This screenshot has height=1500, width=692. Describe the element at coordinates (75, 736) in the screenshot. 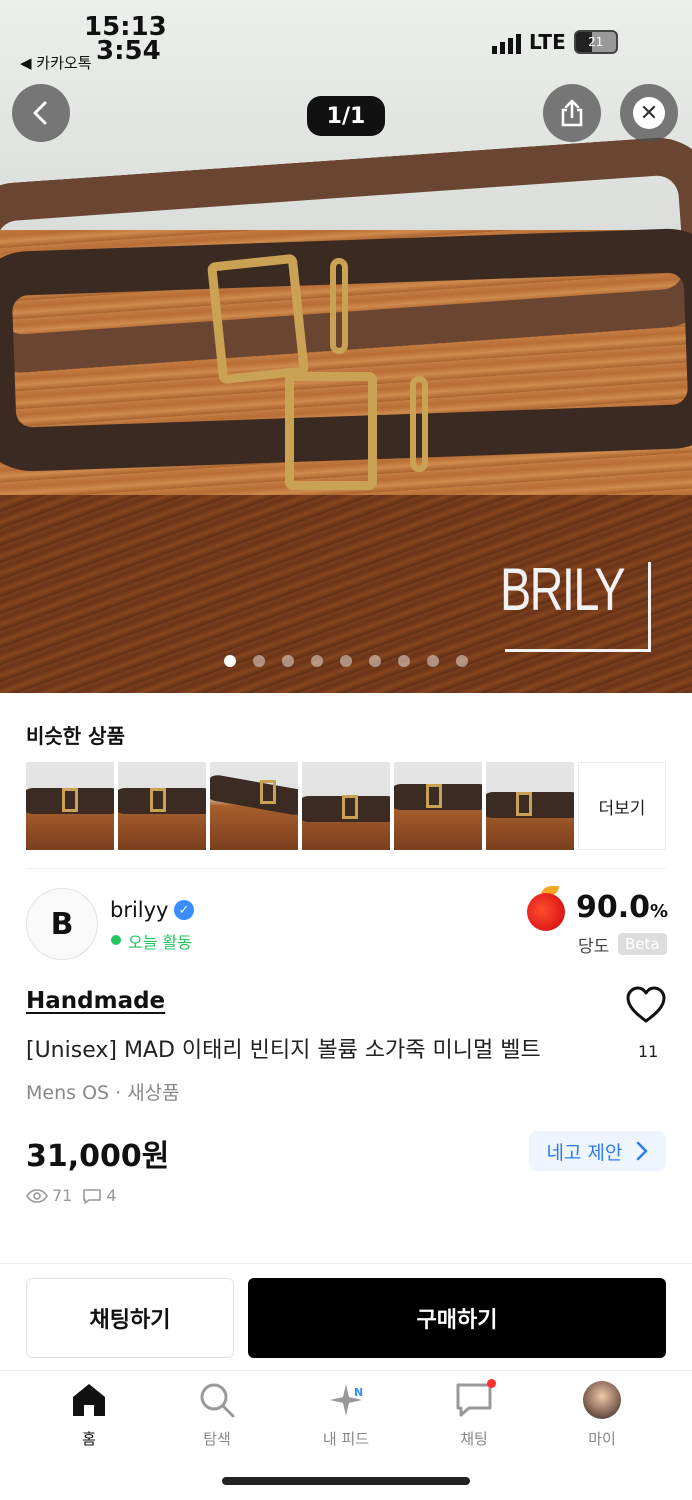

I see `similar-products-title: 비슷한 상품` at that location.